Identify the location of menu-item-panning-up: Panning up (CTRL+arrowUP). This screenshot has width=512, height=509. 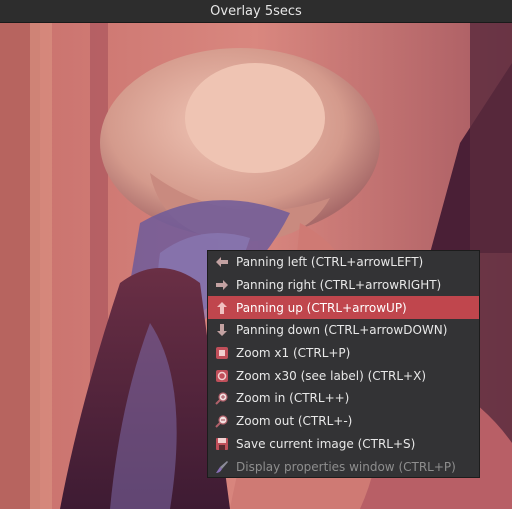
(343, 308).